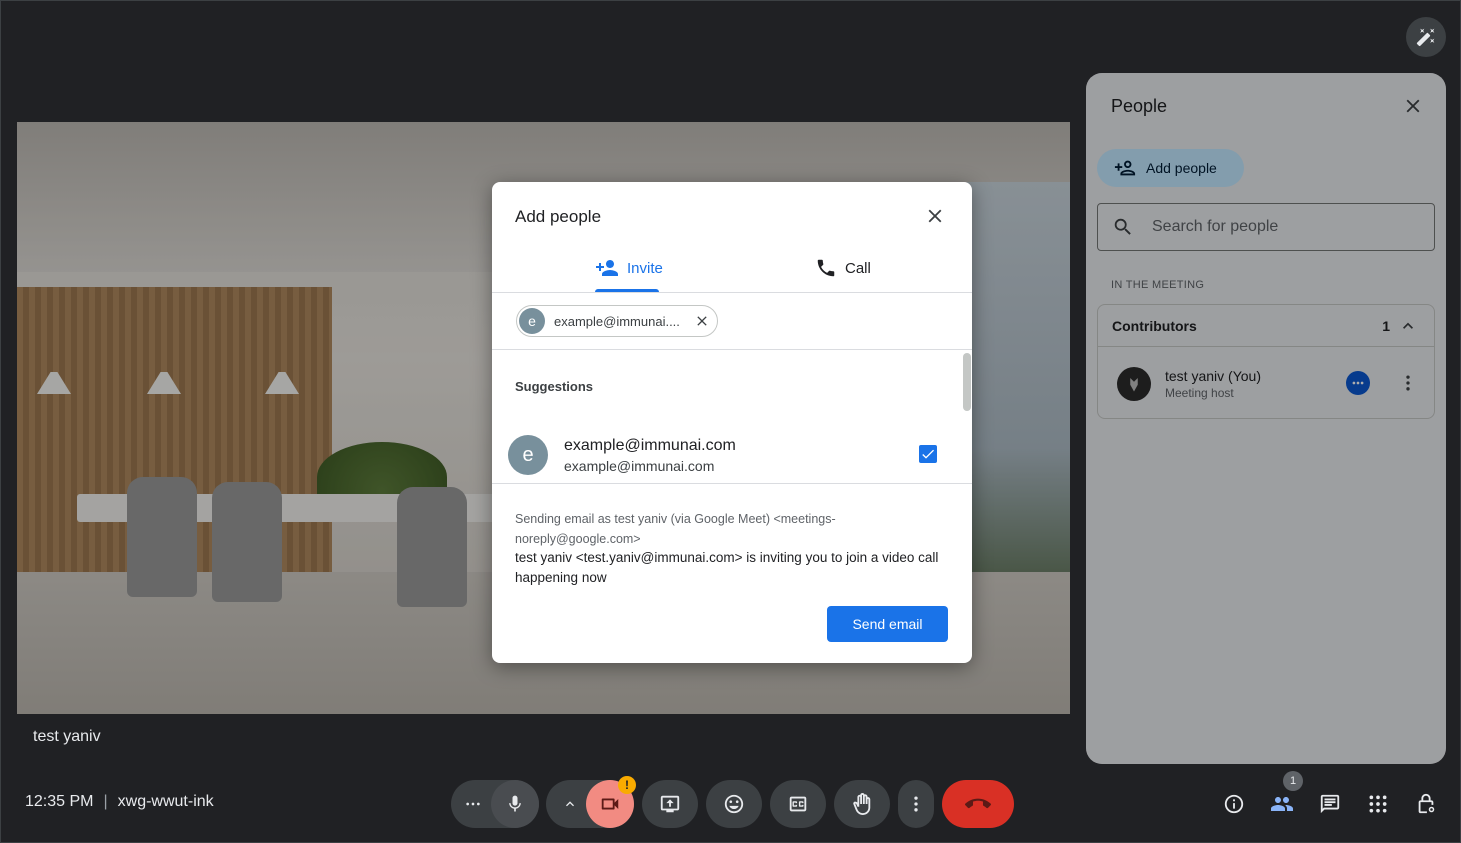 This screenshot has width=1461, height=843. I want to click on dialog-tabs: Invite Call, so click(731, 269).